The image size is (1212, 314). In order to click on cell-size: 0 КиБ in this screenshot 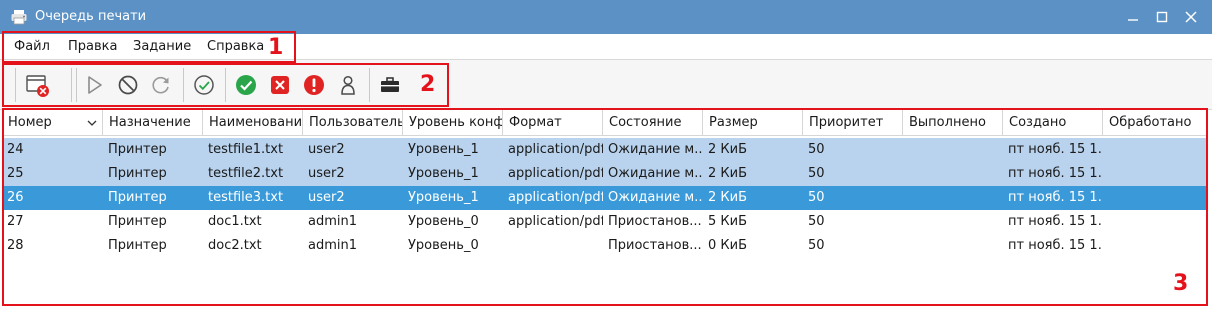, I will do `click(727, 245)`.